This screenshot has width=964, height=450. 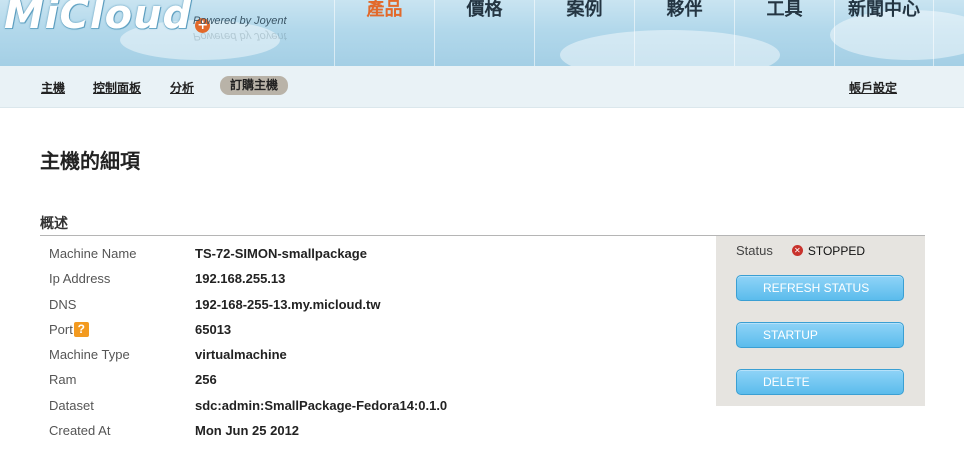 What do you see at coordinates (247, 431) in the screenshot?
I see `detail-value: Mon Jun 25 2012` at bounding box center [247, 431].